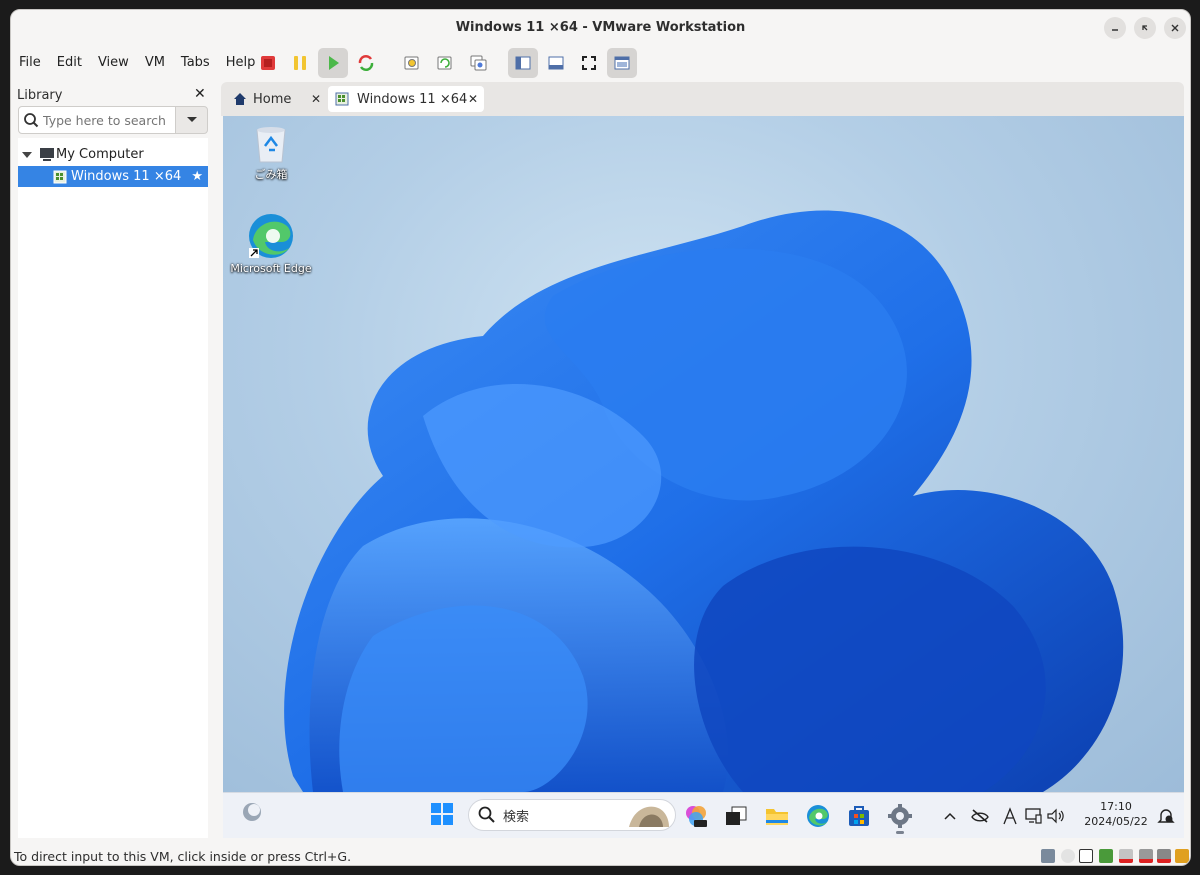  I want to click on snapshot-icon, so click(411, 63).